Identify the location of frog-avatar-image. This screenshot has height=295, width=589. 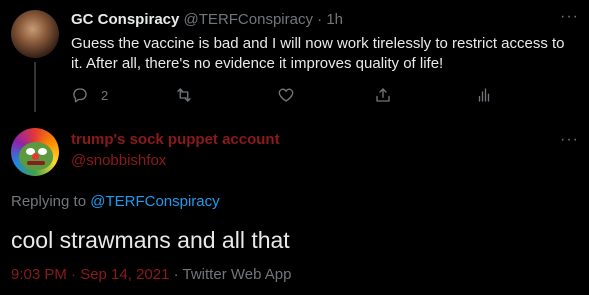
(36, 156).